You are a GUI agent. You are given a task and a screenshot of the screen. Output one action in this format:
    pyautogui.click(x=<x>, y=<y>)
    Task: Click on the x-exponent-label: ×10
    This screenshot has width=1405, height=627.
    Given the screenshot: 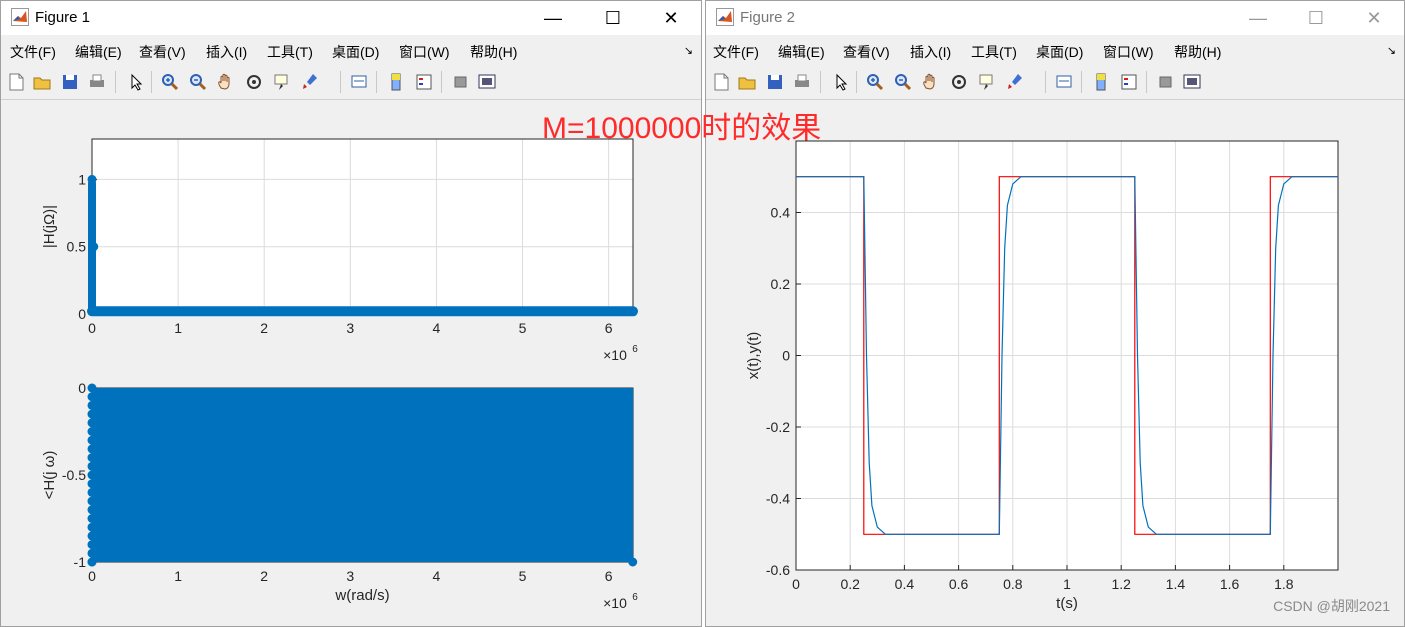 What is the action you would take?
    pyautogui.click(x=615, y=355)
    